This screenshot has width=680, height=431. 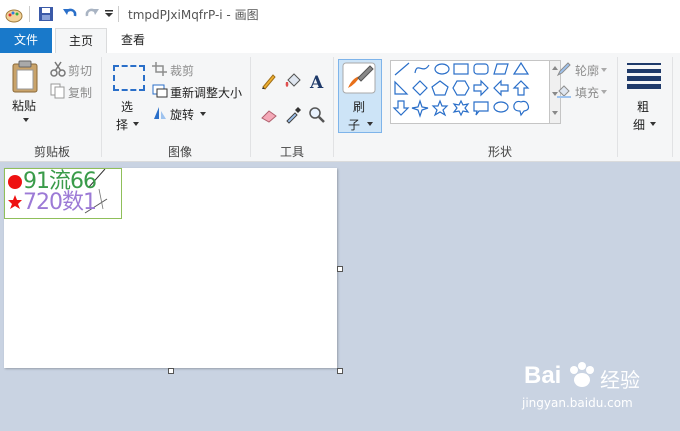 What do you see at coordinates (354, 125) in the screenshot?
I see `brush-label-line2: 子` at bounding box center [354, 125].